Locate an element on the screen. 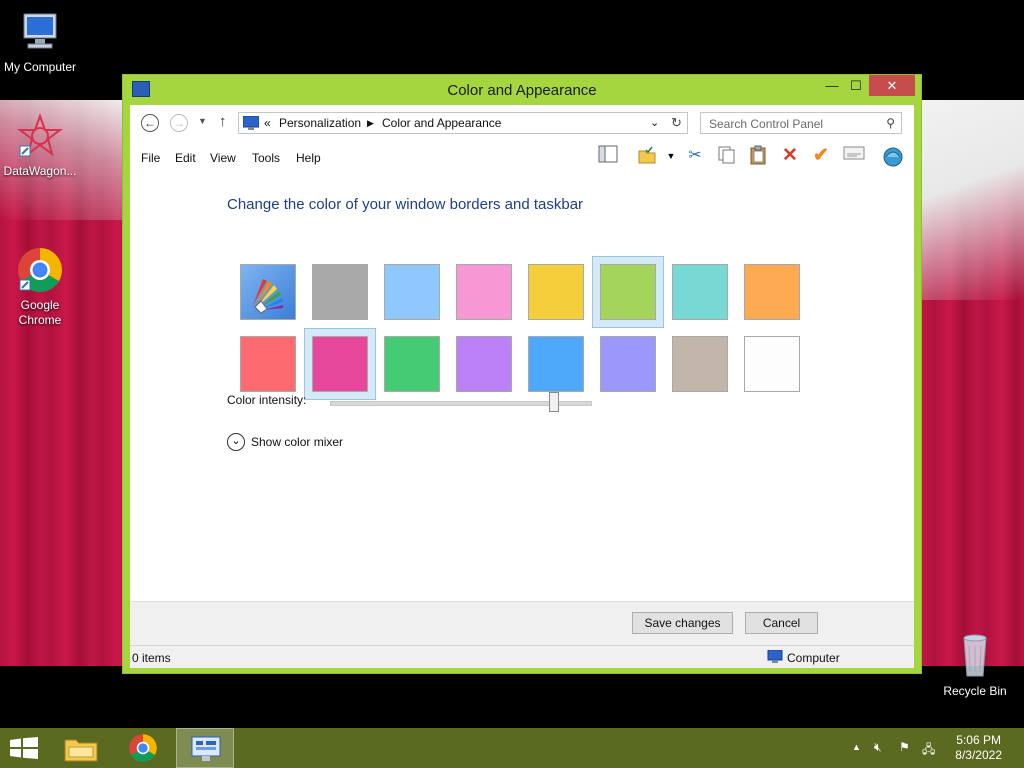  taskbar-control-panel is located at coordinates (205, 748).